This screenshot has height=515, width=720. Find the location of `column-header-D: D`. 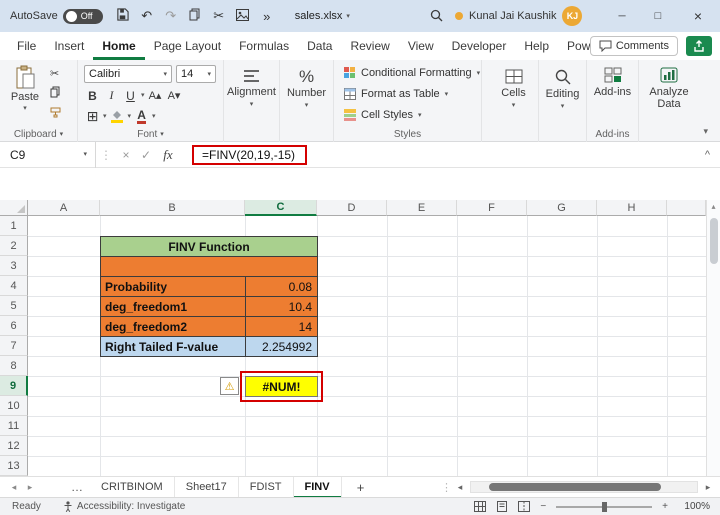

column-header-D: D is located at coordinates (352, 208).